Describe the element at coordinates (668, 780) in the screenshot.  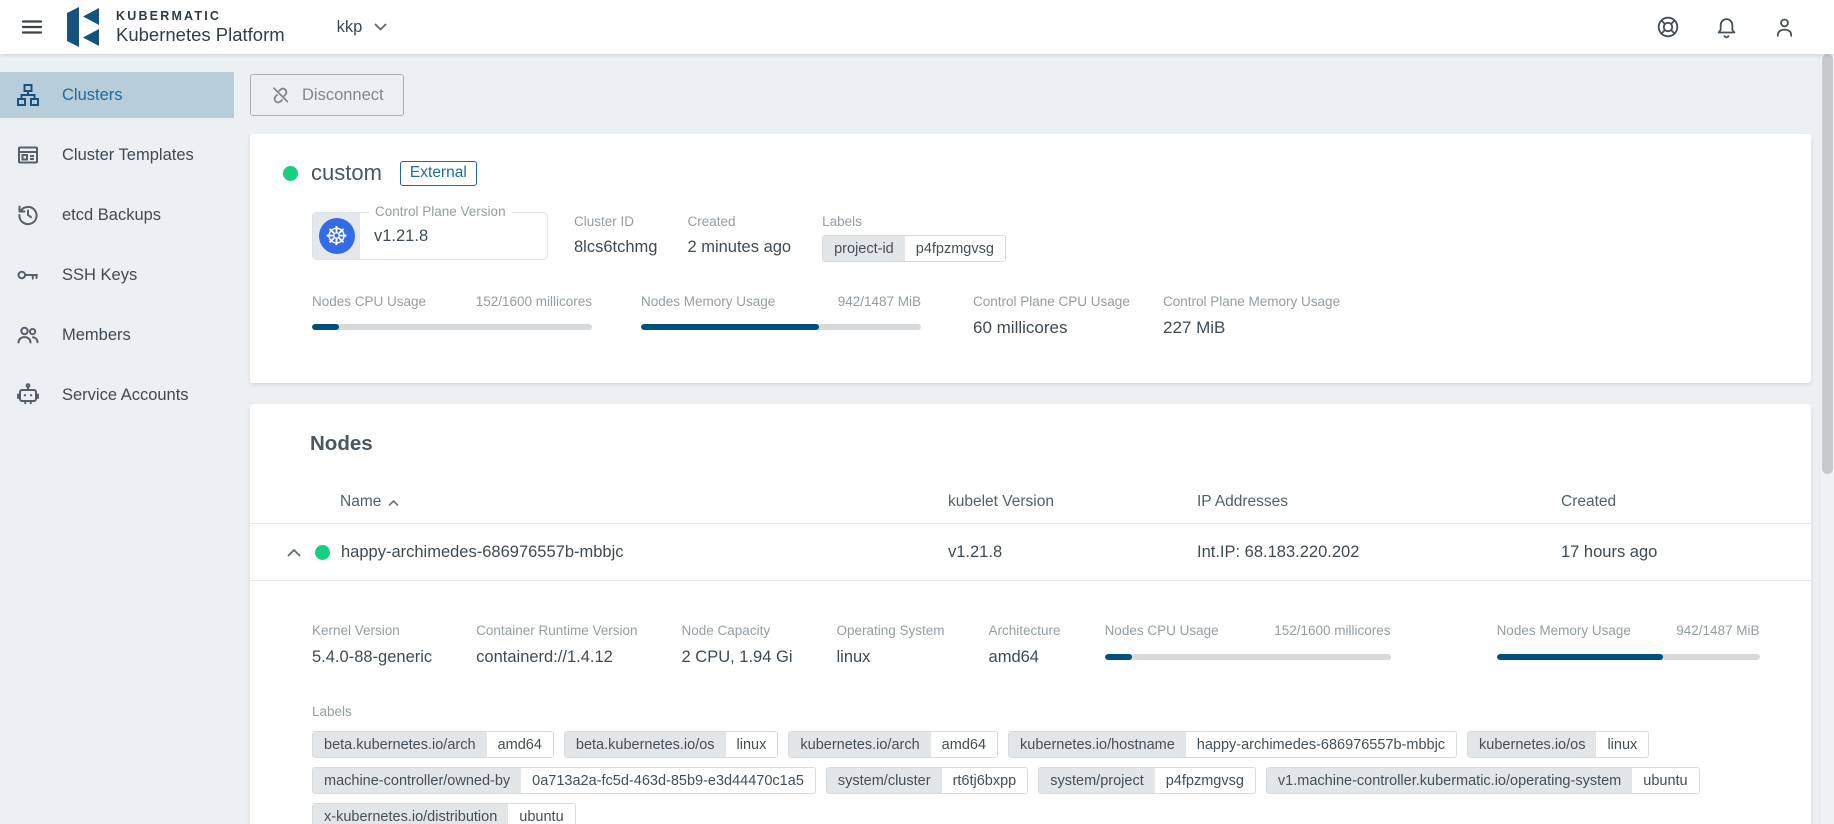
I see `label-value: 0a713a2a-fc5d-463d-85b9-e3d44470c1a5` at that location.